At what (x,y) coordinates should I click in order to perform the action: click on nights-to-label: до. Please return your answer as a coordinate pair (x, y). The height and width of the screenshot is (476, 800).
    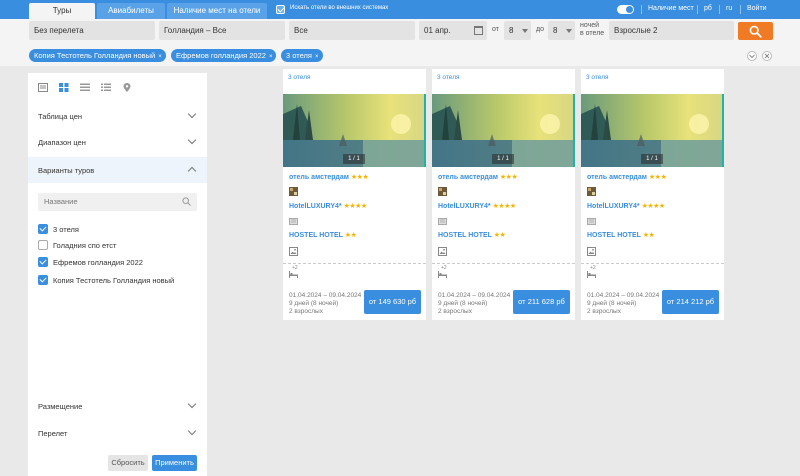
    Looking at the image, I should click on (540, 29).